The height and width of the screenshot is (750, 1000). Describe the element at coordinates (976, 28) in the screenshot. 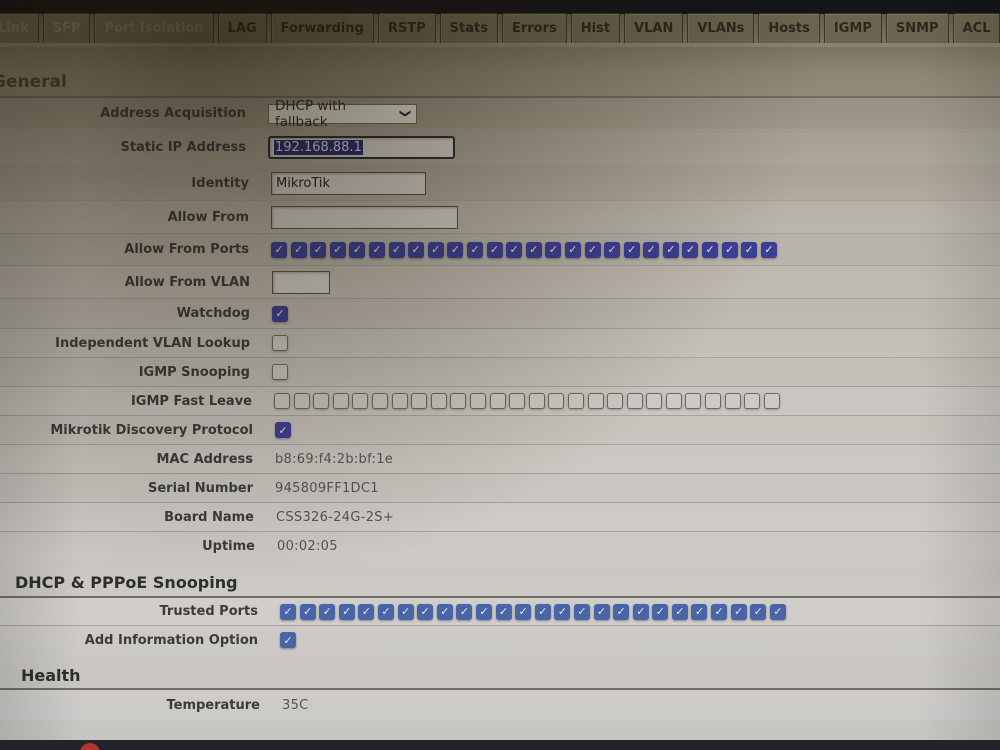

I see `tab-acl: ACL` at that location.